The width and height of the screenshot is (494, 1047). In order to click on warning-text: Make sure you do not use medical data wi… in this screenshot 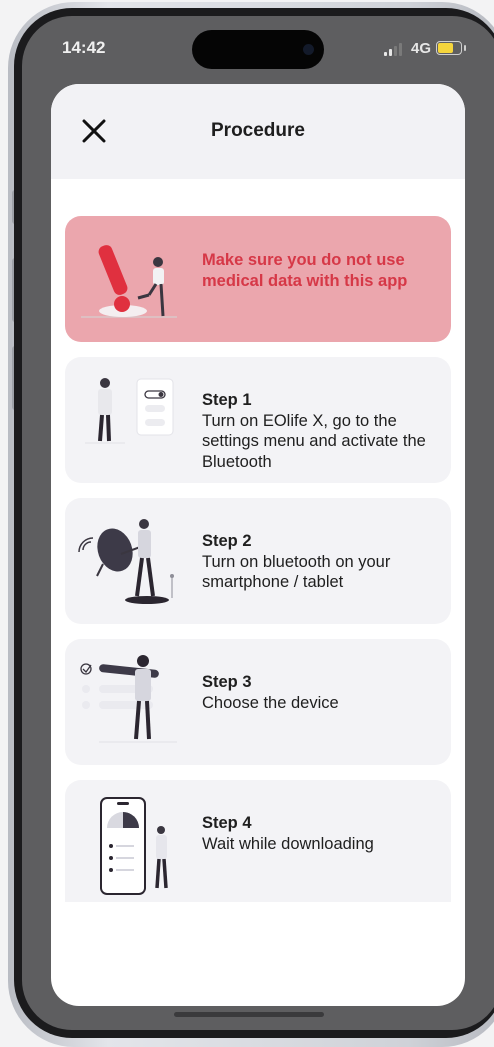, I will do `click(305, 270)`.